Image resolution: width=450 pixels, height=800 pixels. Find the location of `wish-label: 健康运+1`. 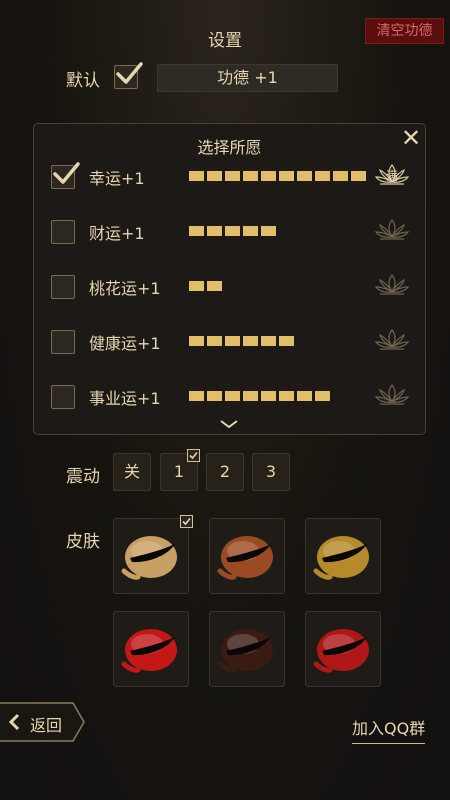

wish-label: 健康运+1 is located at coordinates (125, 343).